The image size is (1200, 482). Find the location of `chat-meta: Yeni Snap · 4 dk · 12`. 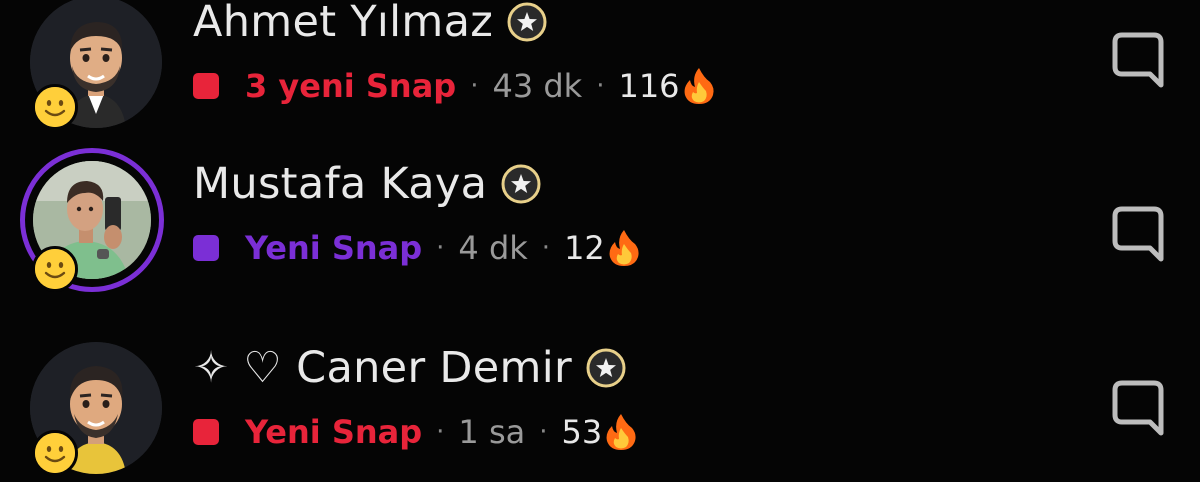

chat-meta: Yeni Snap · 4 dk · 12 is located at coordinates (417, 248).